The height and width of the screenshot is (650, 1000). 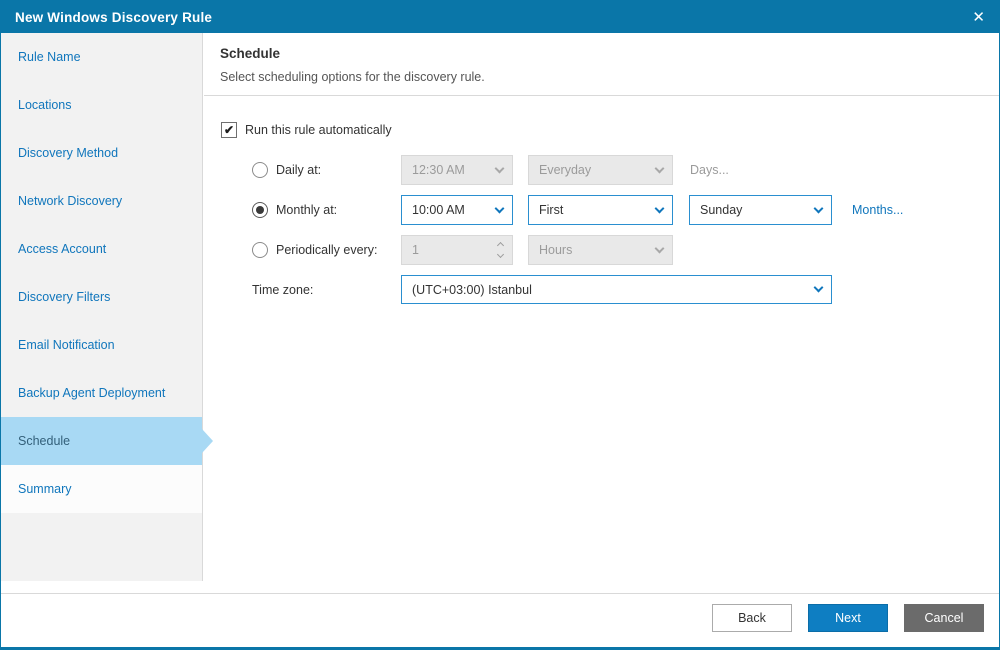 What do you see at coordinates (260, 170) in the screenshot?
I see `daily-radio` at bounding box center [260, 170].